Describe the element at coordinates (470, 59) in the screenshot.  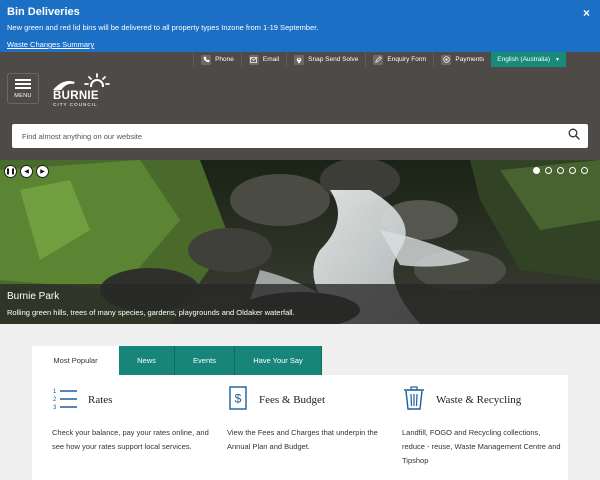
I see `utility-label: Payments` at that location.